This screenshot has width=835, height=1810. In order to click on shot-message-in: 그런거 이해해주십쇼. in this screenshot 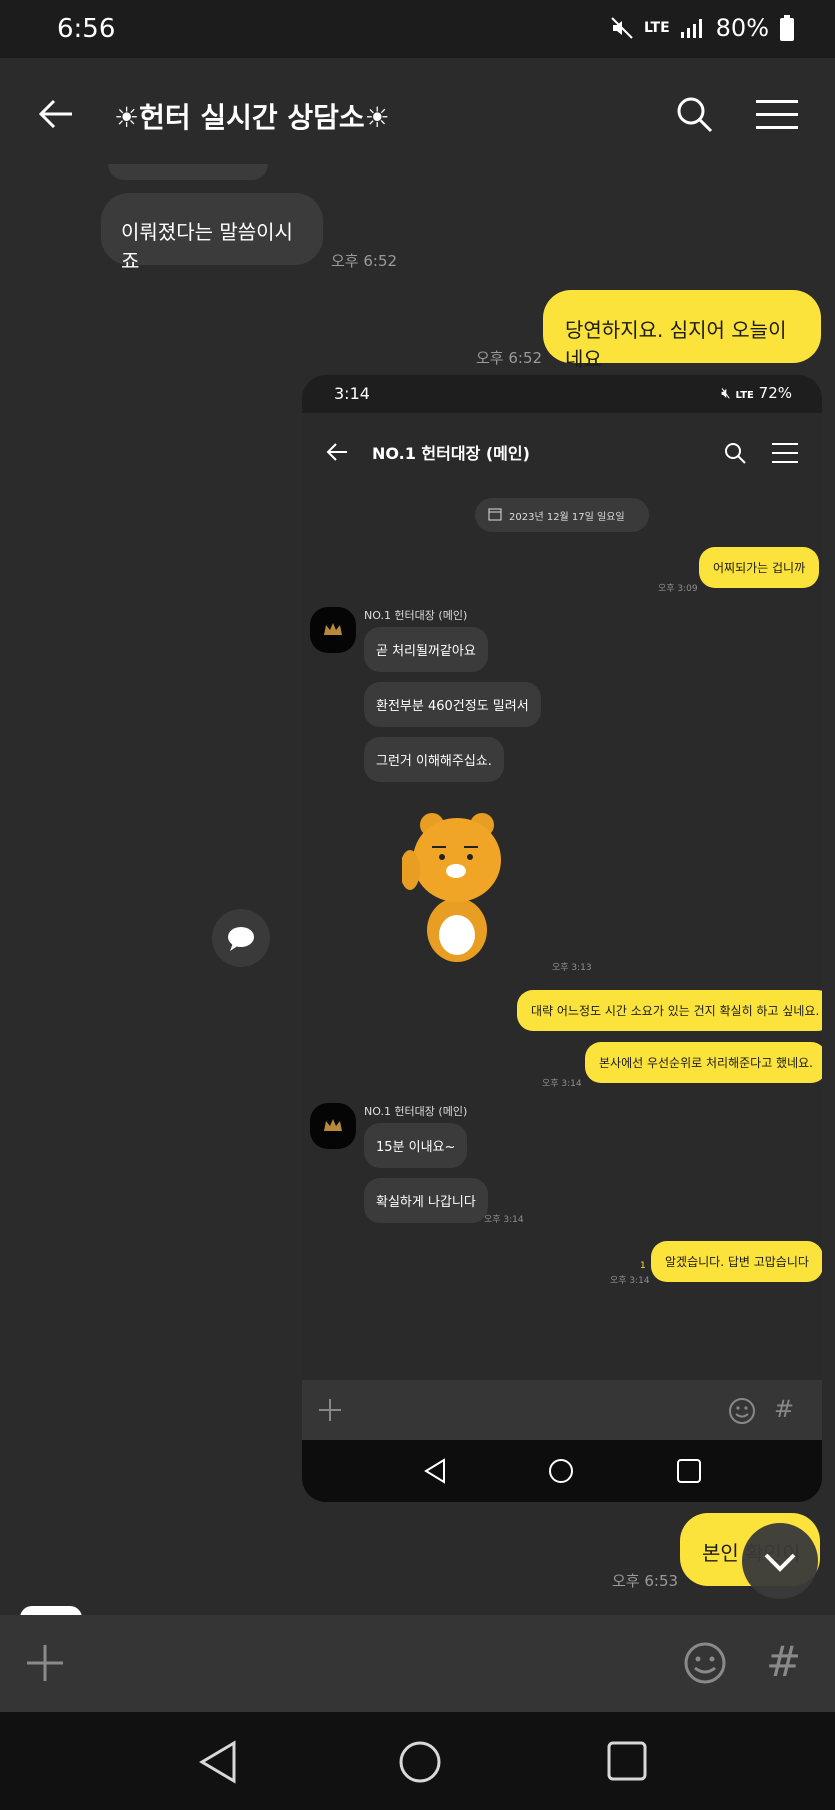, I will do `click(434, 759)`.